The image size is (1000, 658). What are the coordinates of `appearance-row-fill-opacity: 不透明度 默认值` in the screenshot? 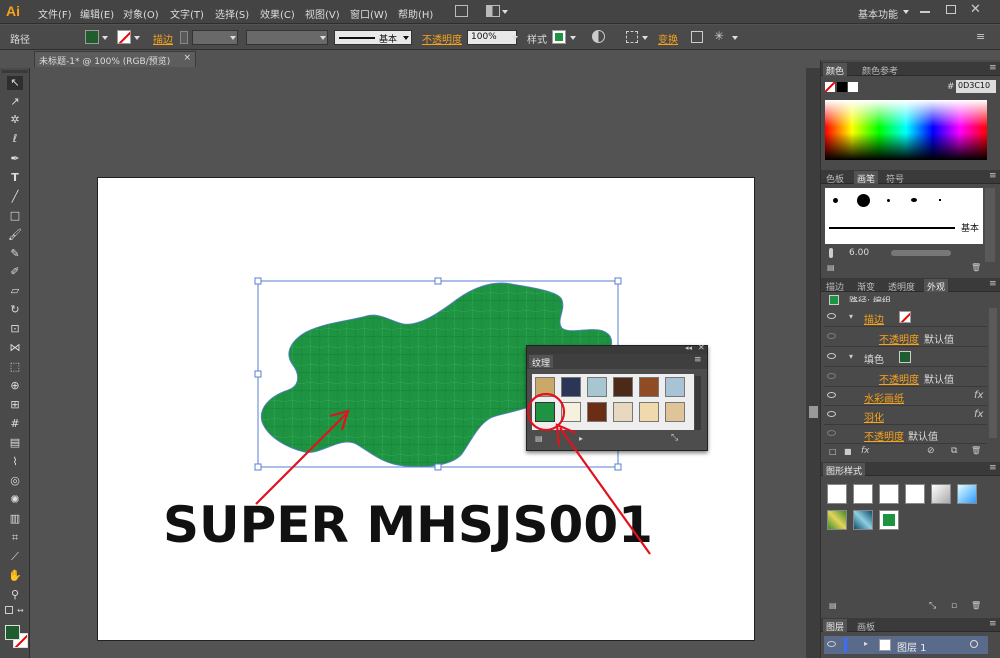 It's located at (905, 377).